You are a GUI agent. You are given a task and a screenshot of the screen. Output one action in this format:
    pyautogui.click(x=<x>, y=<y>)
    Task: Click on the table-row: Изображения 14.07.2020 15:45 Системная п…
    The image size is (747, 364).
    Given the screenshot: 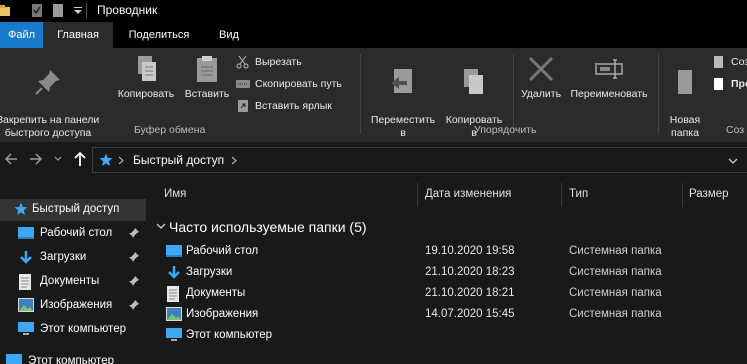 What is the action you would take?
    pyautogui.click(x=446, y=314)
    